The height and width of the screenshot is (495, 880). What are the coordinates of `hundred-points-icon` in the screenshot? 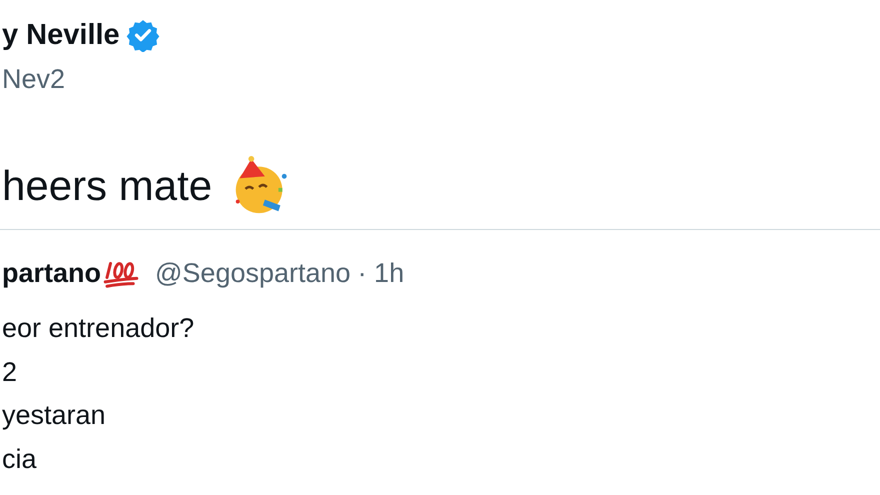 It's located at (121, 274).